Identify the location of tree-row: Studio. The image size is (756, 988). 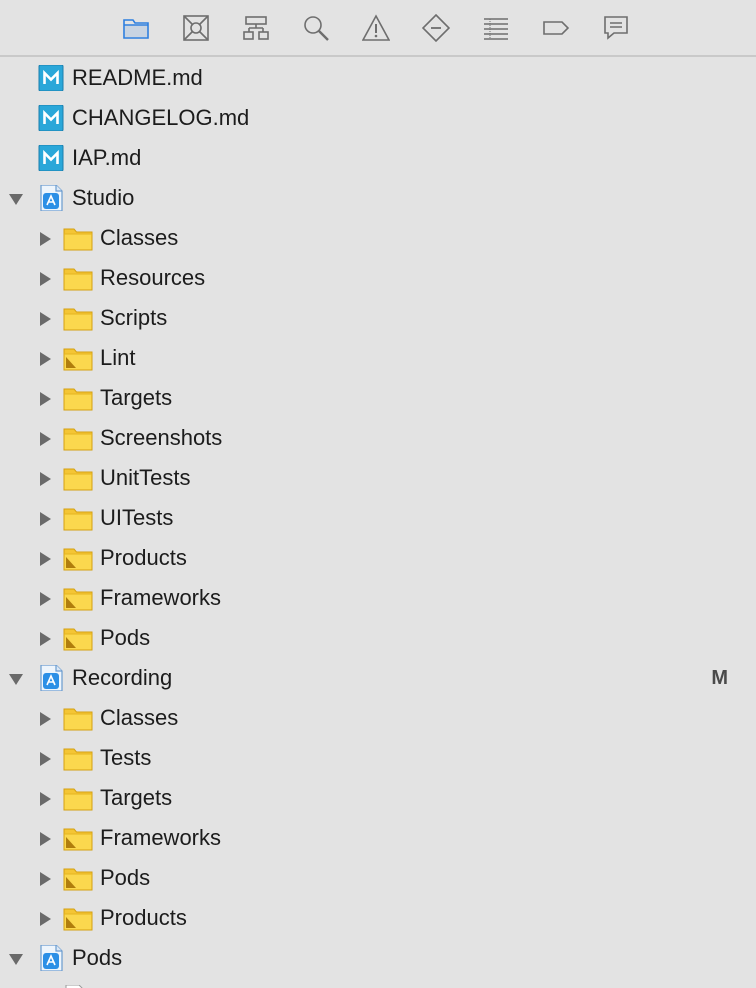
(378, 198).